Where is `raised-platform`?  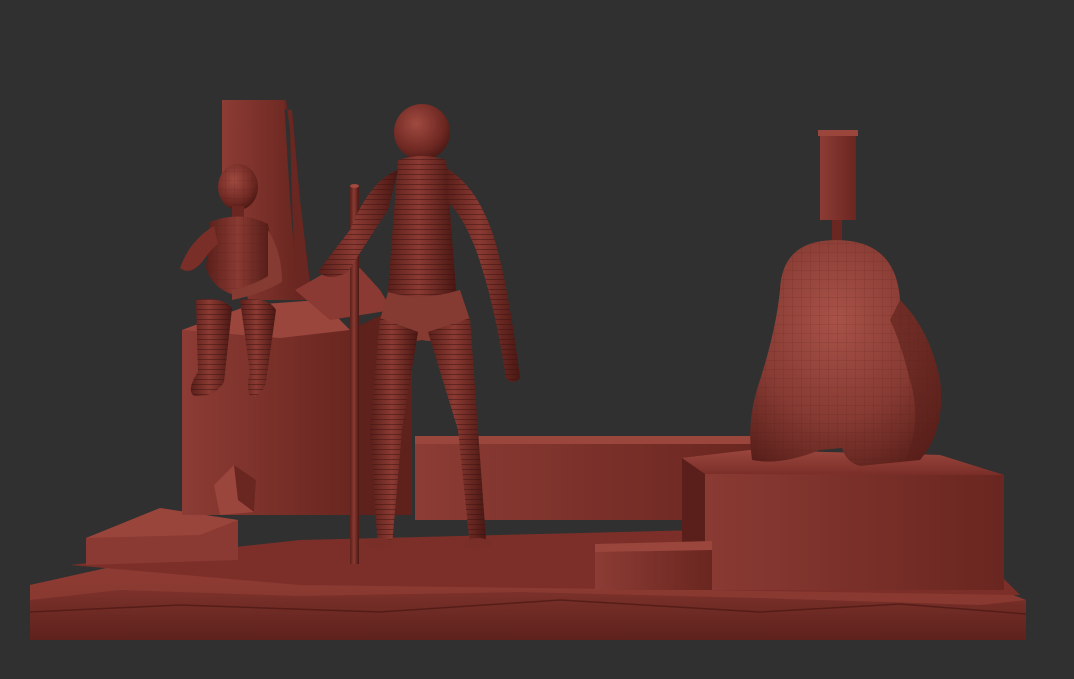
raised-platform is located at coordinates (843, 520).